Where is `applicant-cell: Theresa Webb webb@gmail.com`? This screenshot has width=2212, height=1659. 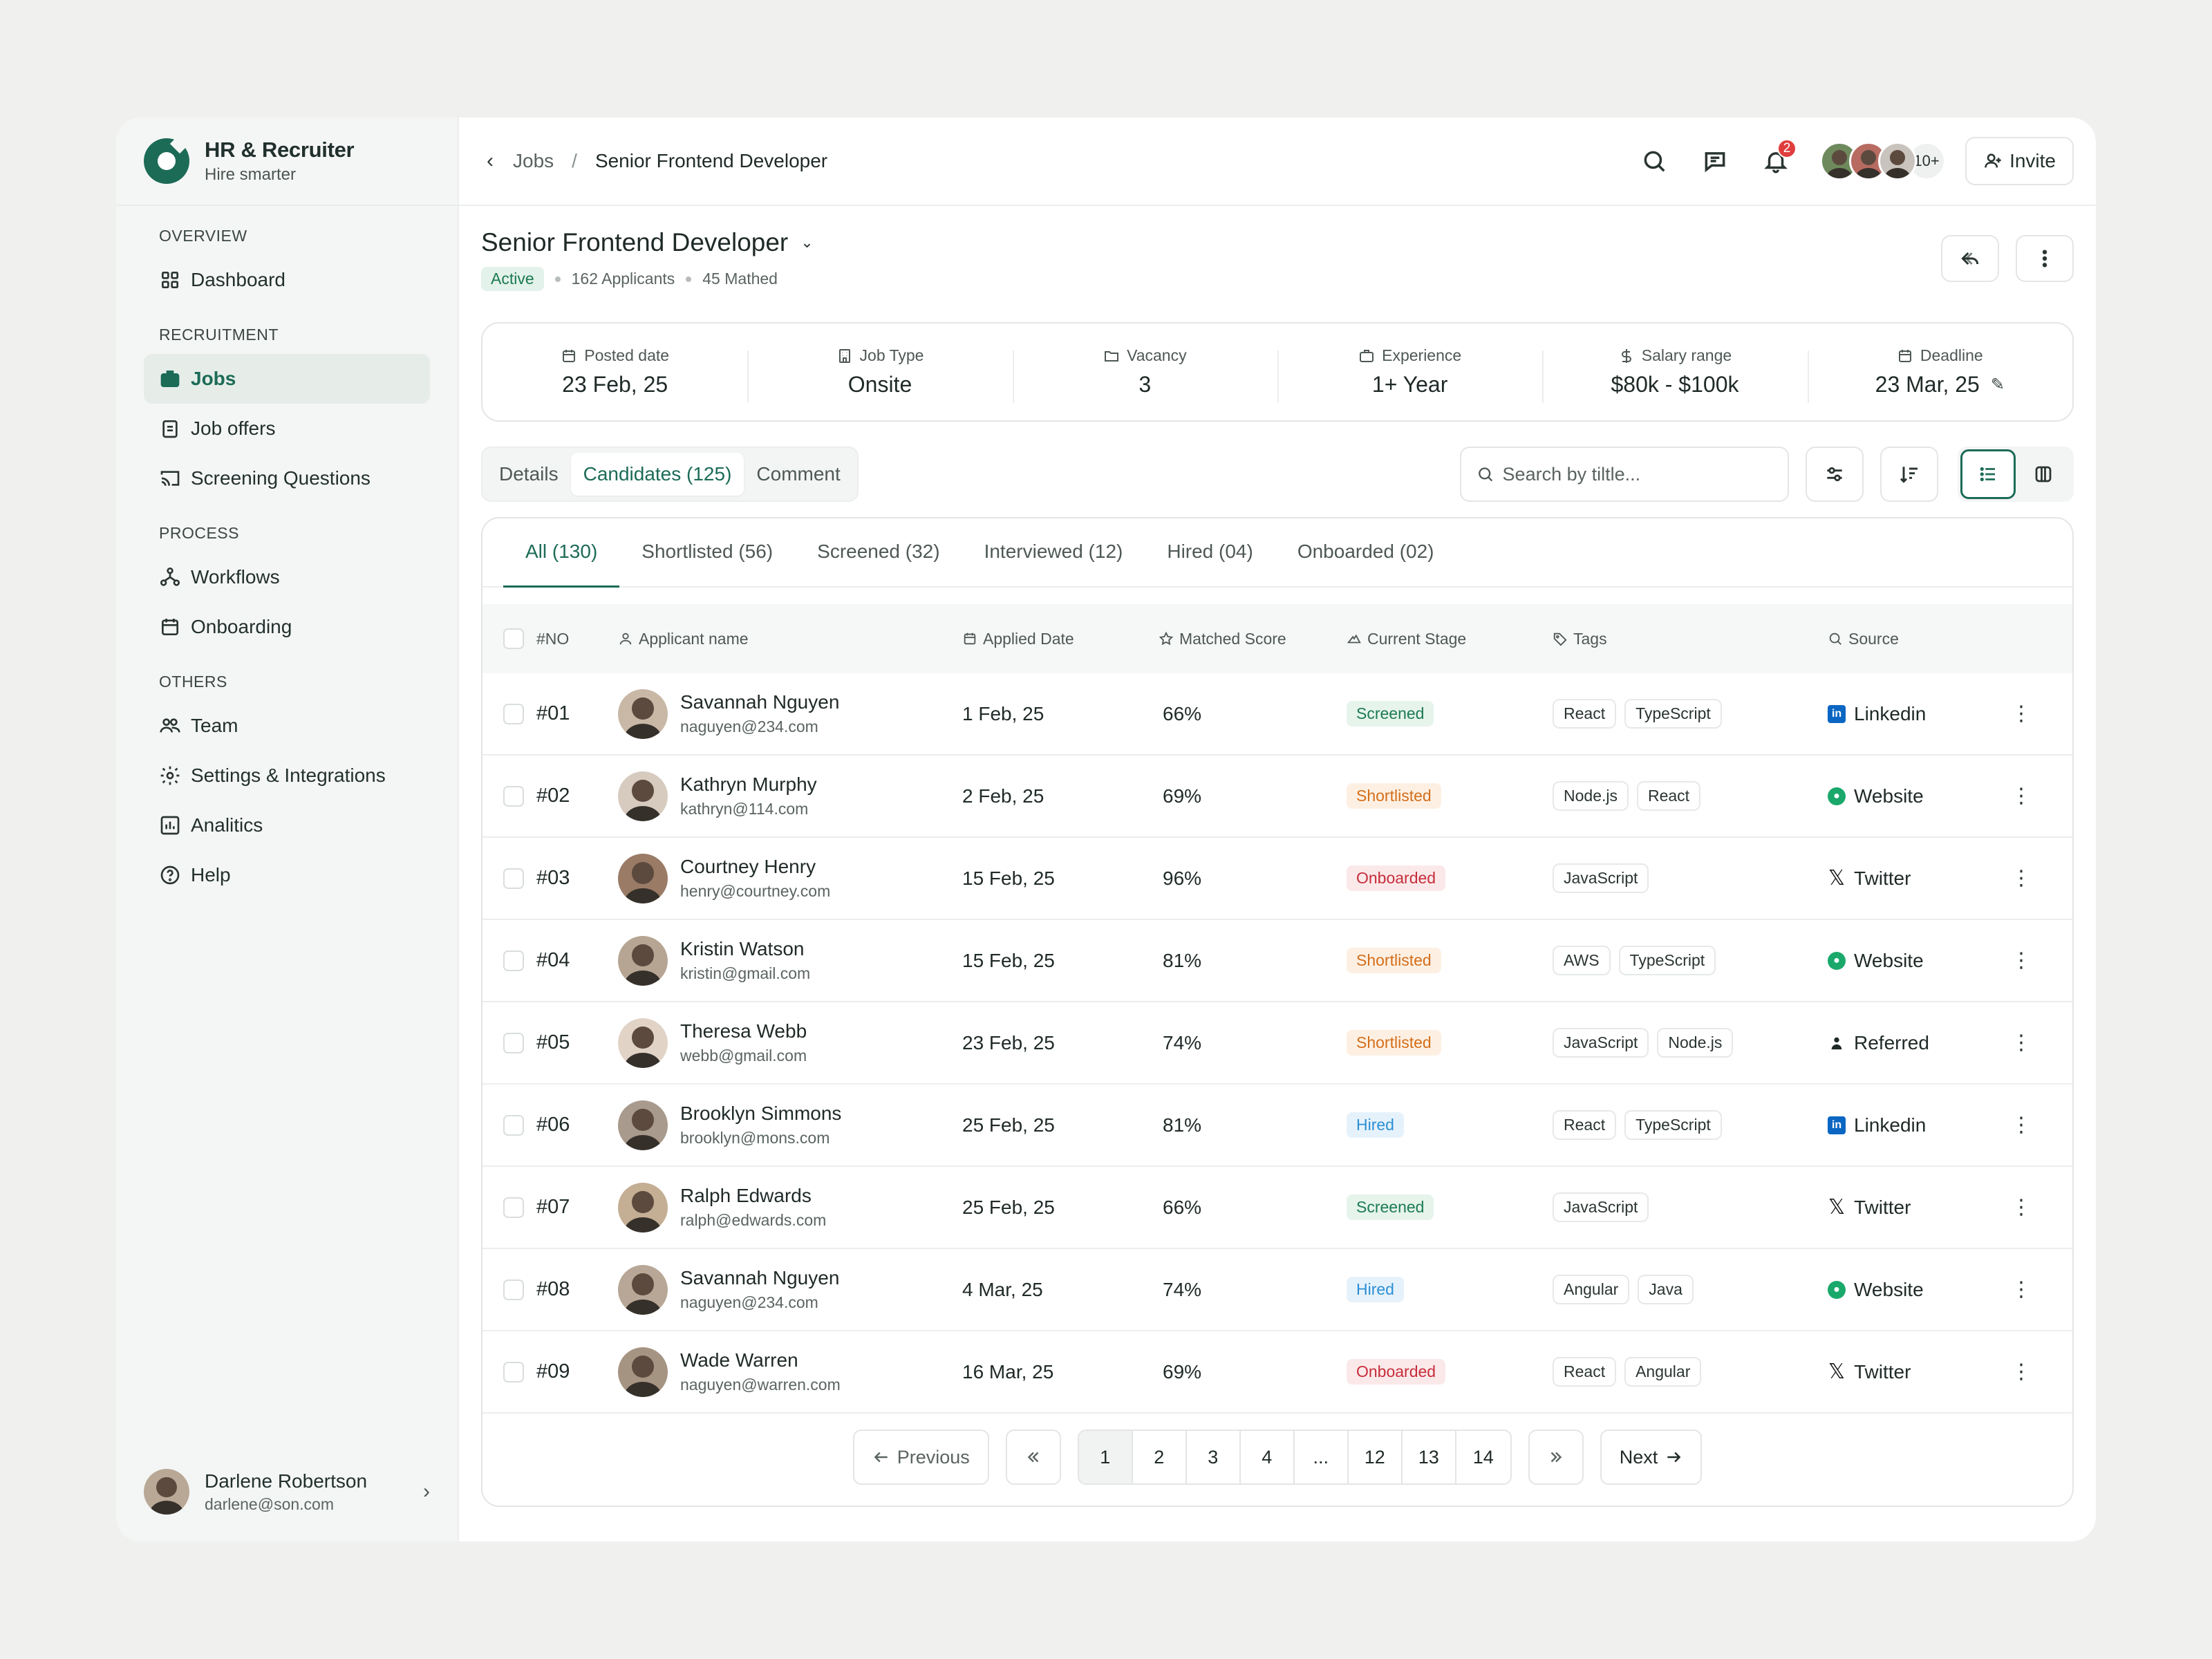 applicant-cell: Theresa Webb webb@gmail.com is located at coordinates (790, 1043).